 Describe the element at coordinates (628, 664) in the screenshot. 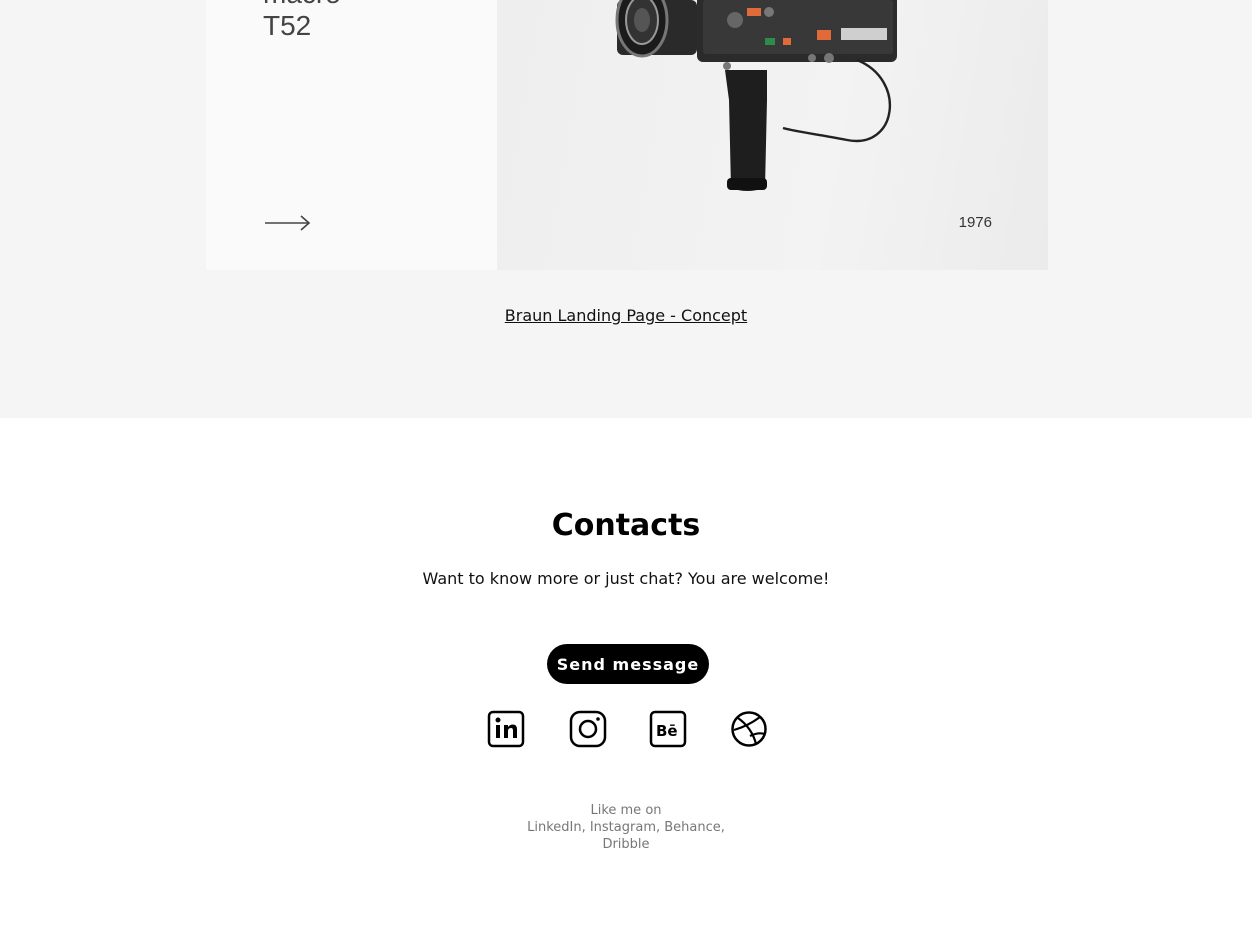

I see `send-message-button: Send message` at that location.